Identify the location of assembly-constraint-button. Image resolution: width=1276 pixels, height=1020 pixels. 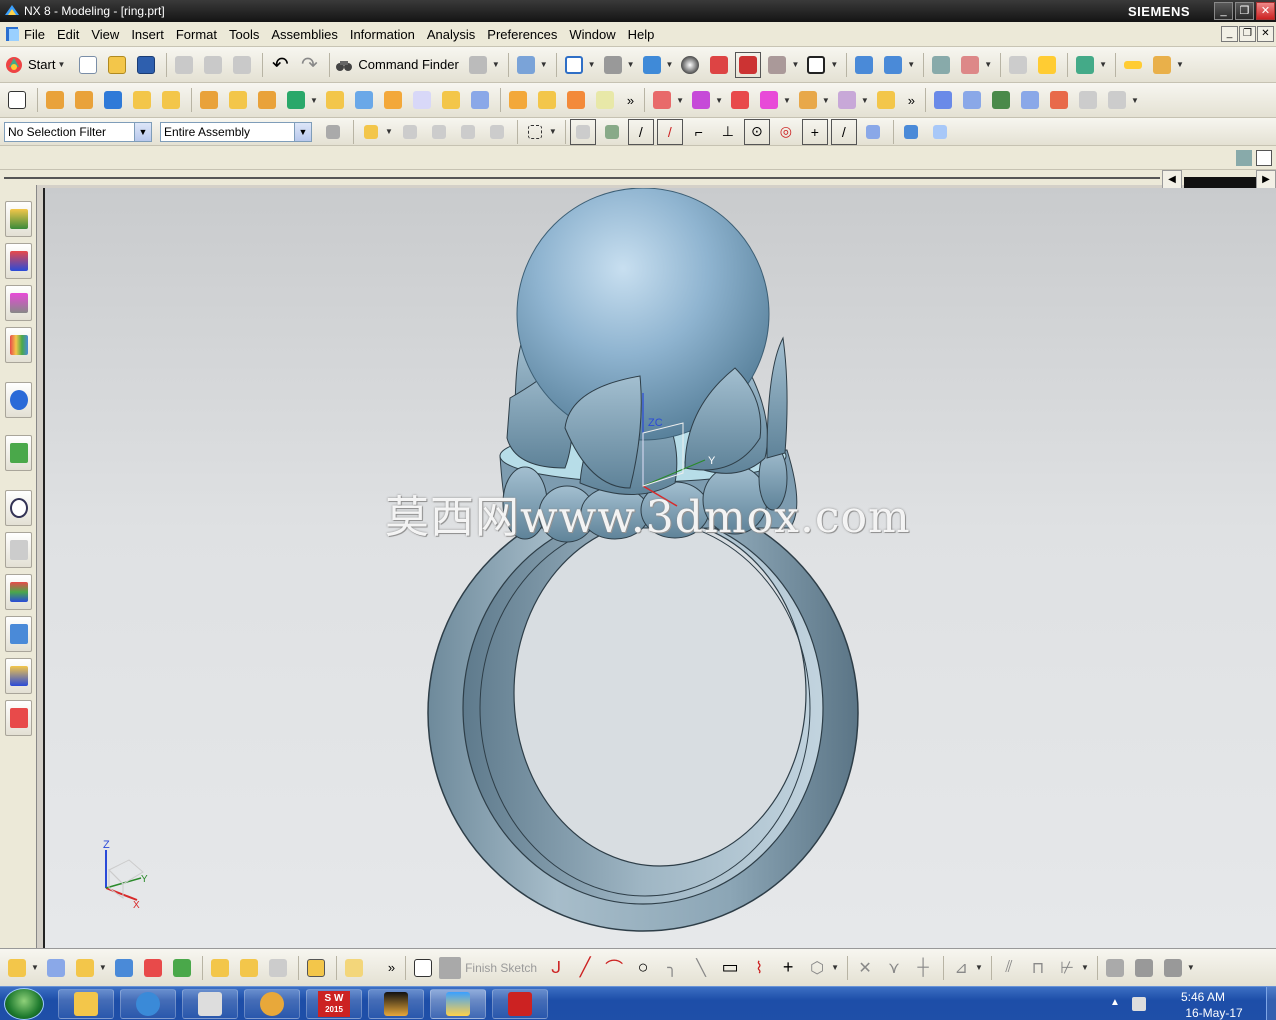
(124, 968).